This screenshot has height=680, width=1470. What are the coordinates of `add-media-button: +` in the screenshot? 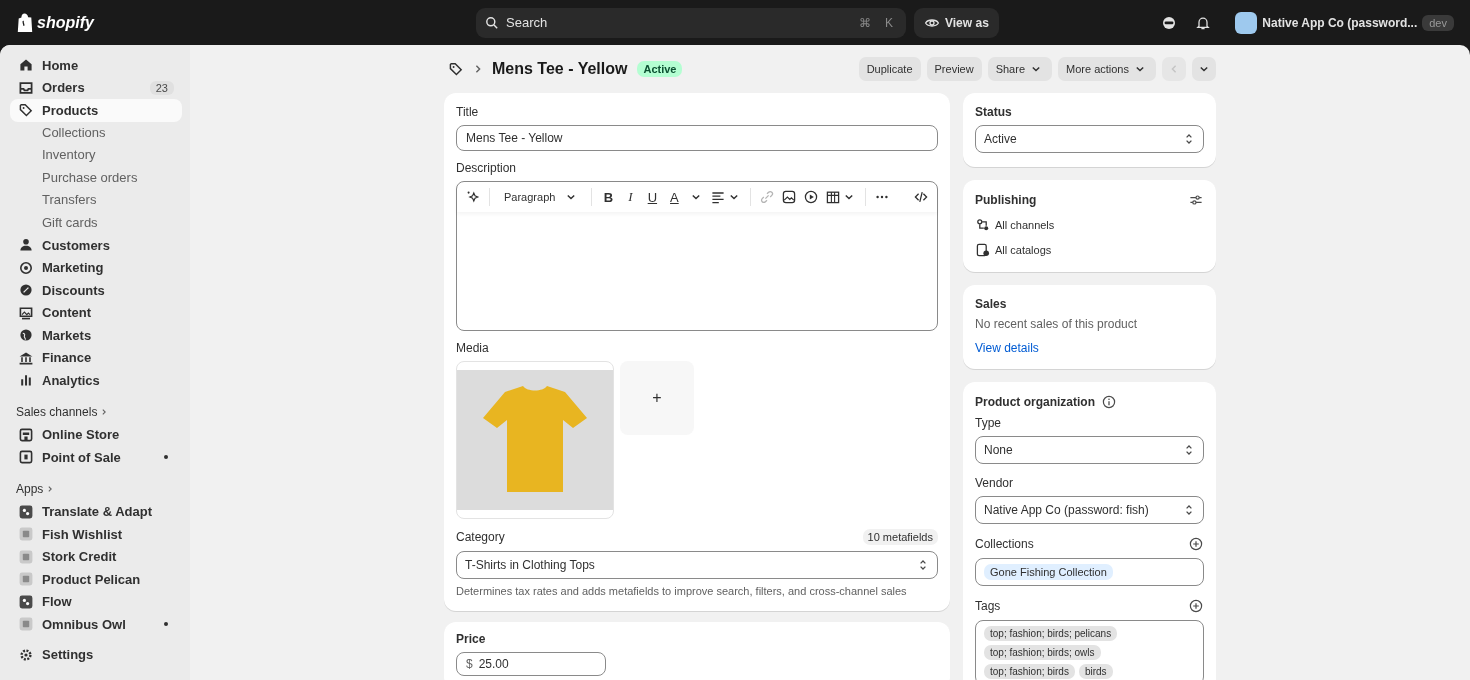 It's located at (657, 398).